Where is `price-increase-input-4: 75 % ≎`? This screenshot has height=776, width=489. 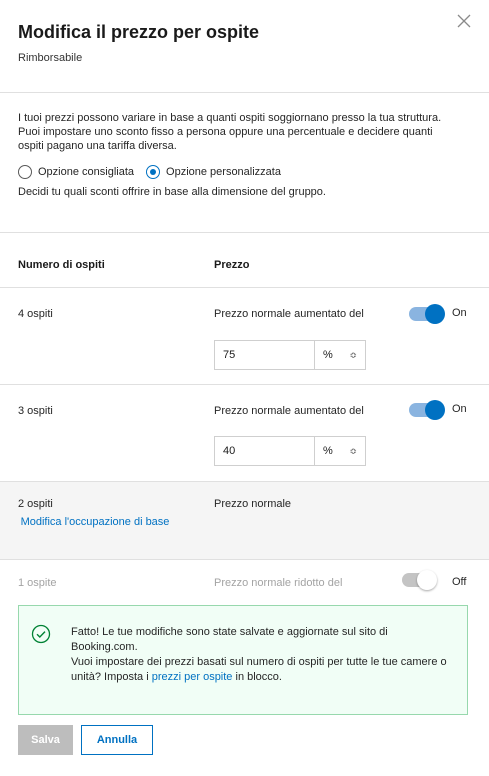
price-increase-input-4: 75 % ≎ is located at coordinates (290, 355).